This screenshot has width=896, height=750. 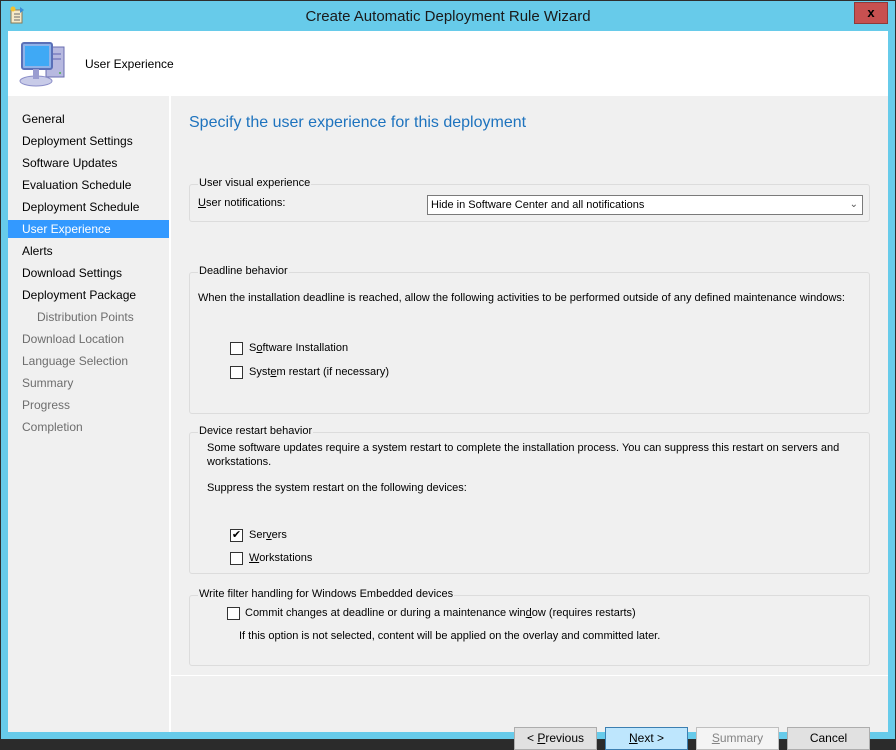 What do you see at coordinates (239, 462) in the screenshot?
I see `restart-description-line2: workstations.` at bounding box center [239, 462].